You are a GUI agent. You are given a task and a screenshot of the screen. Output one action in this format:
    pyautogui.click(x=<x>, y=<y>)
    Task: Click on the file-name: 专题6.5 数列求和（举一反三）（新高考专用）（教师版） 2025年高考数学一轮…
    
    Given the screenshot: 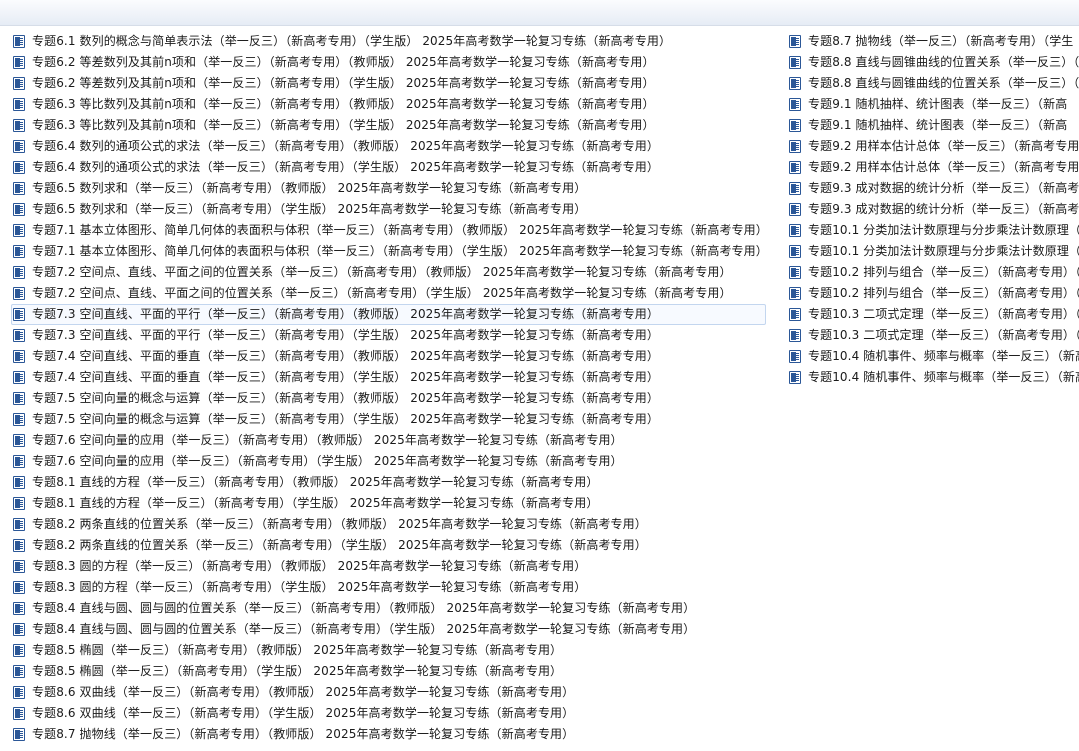 What is the action you would take?
    pyautogui.click(x=309, y=188)
    